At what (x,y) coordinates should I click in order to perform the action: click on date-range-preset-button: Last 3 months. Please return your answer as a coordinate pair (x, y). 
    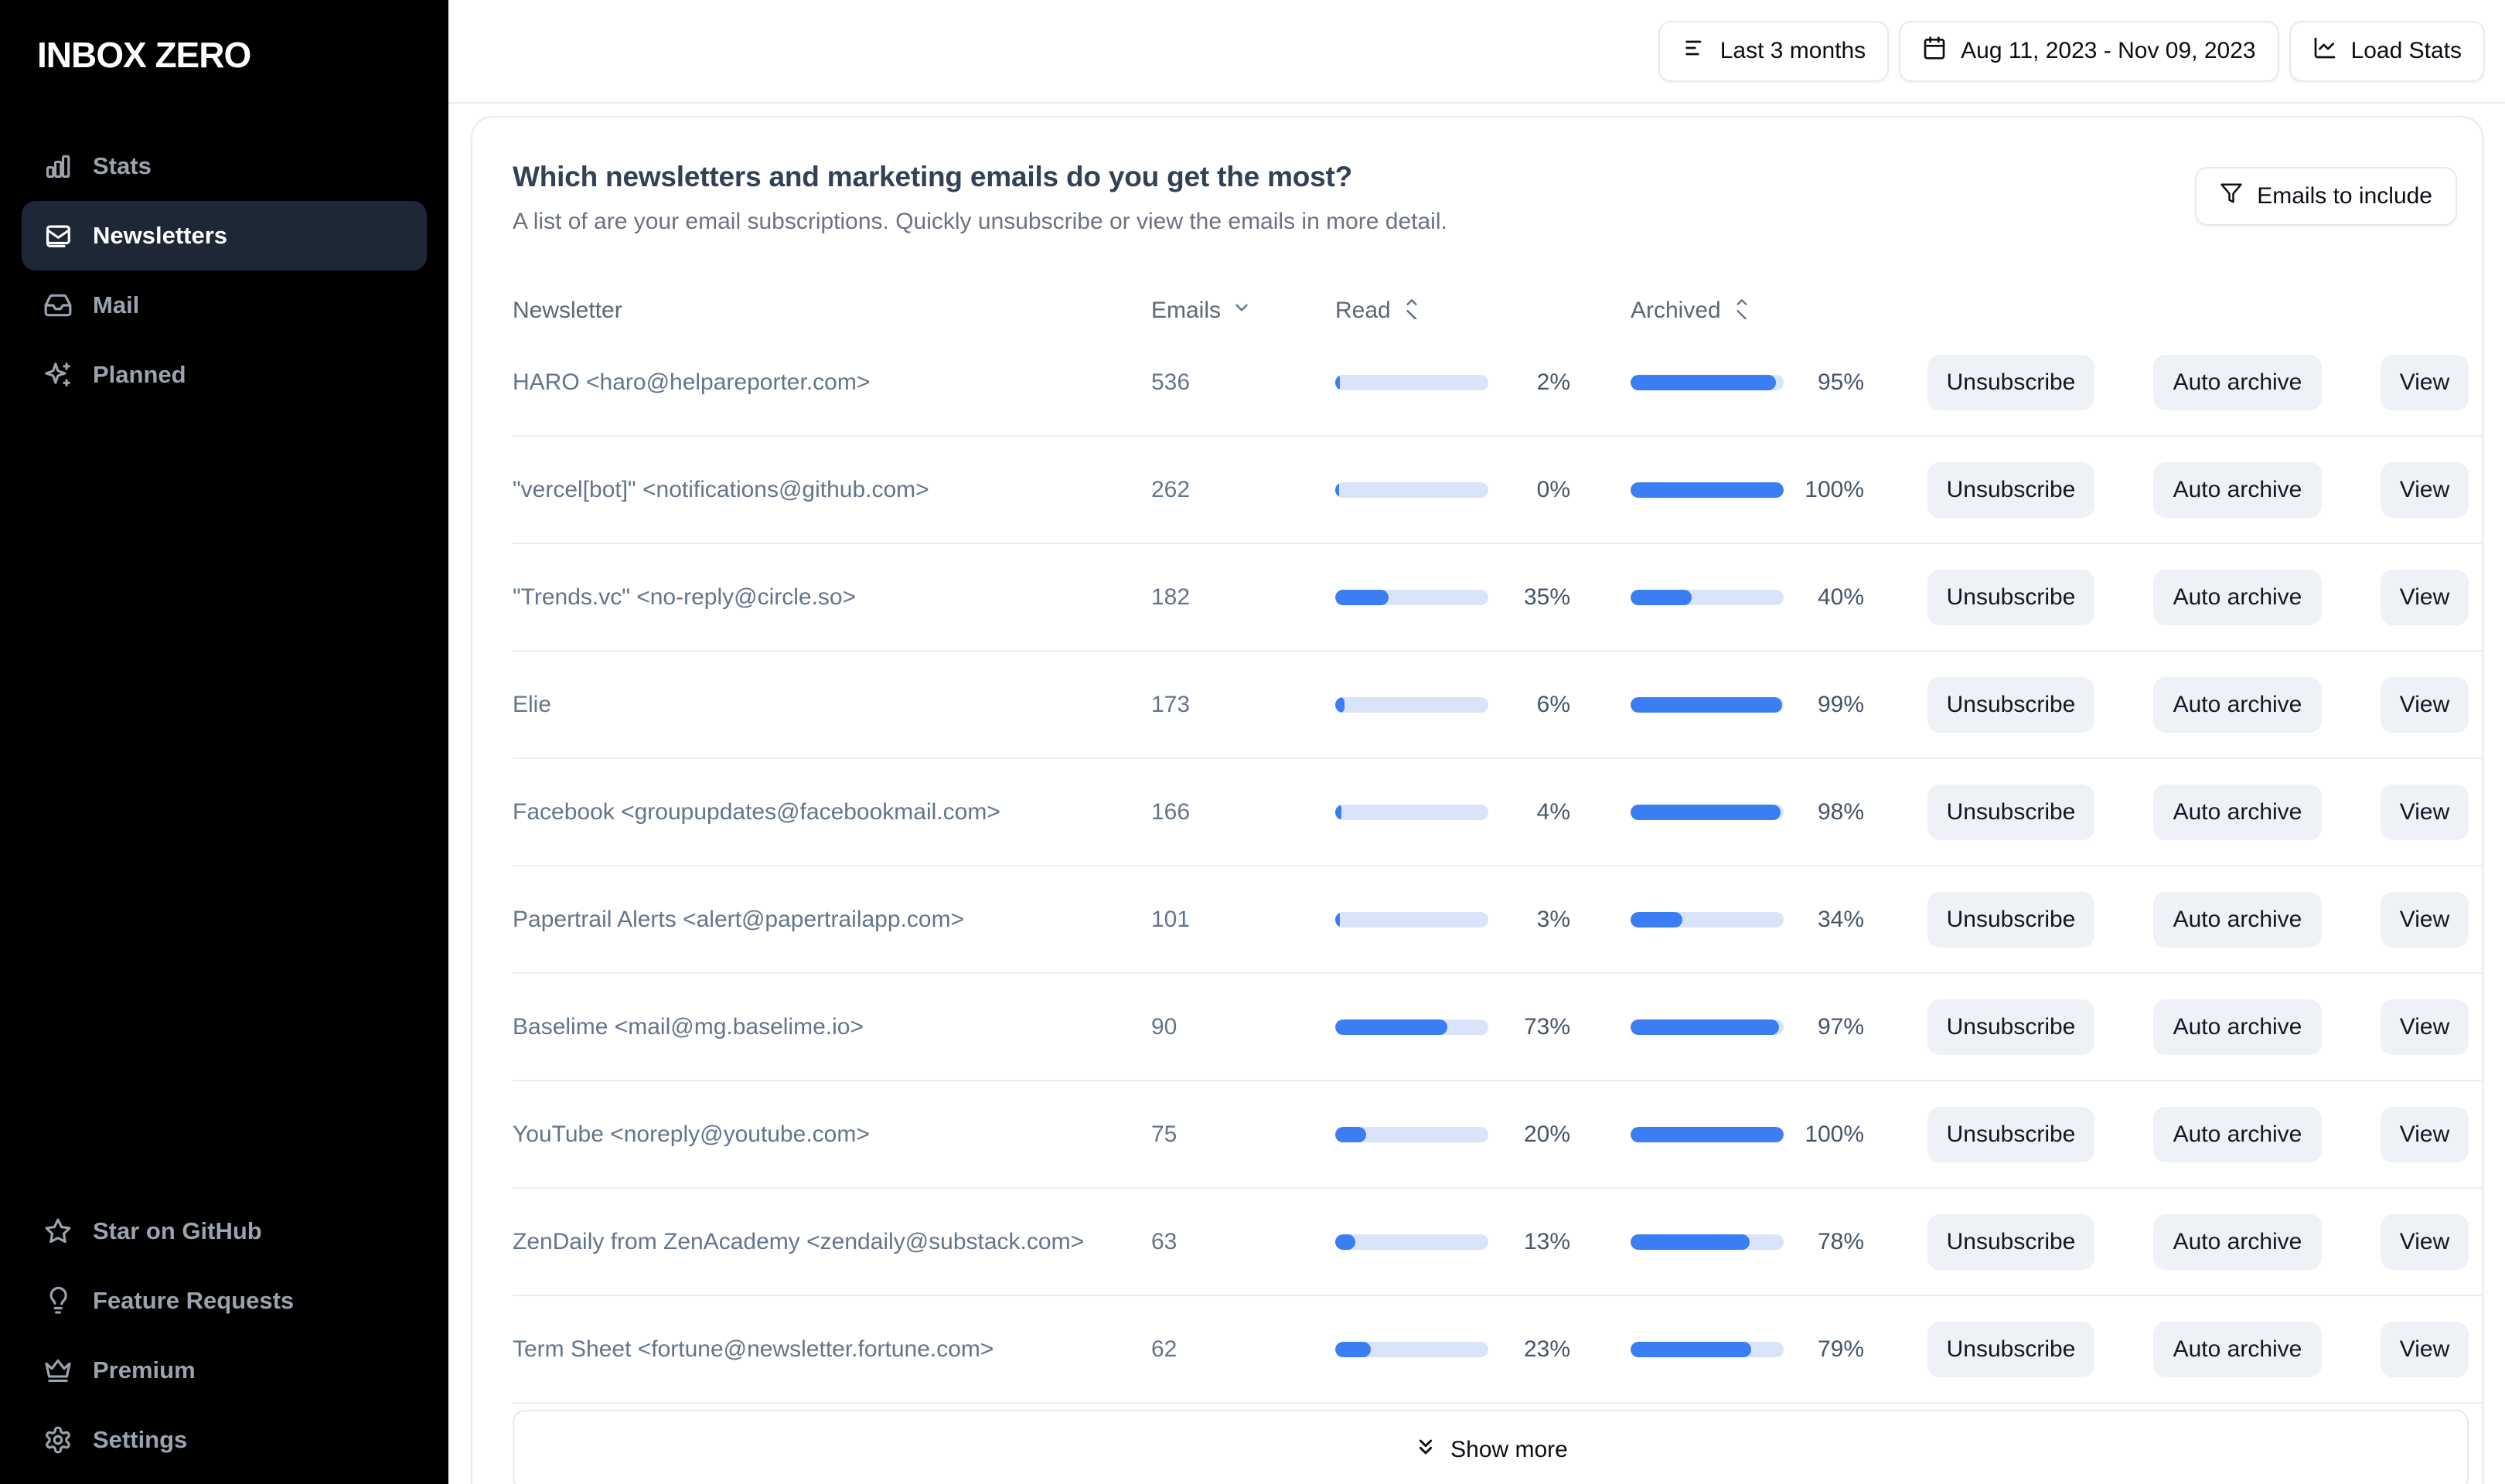
    Looking at the image, I should click on (1774, 51).